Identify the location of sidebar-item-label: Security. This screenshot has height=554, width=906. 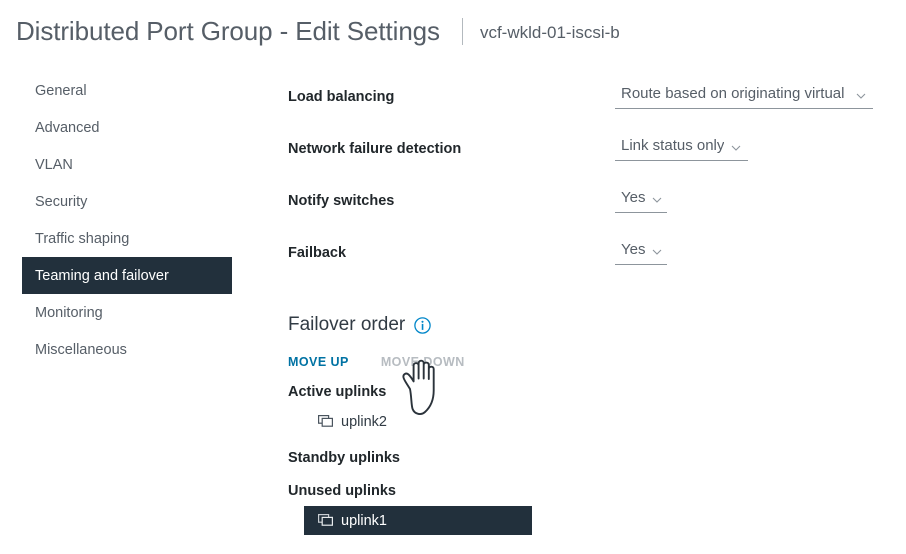
(61, 201).